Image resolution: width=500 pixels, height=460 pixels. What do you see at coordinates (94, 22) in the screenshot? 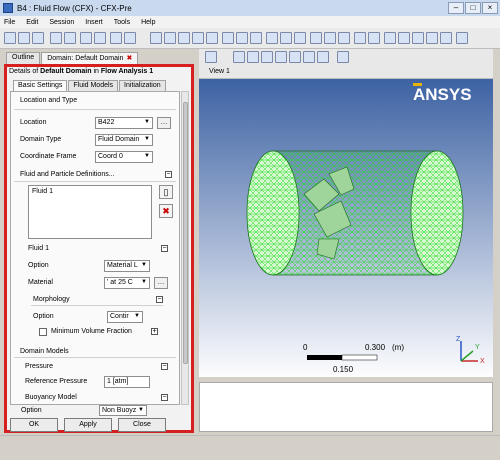
I see `menu-insert: Insert` at bounding box center [94, 22].